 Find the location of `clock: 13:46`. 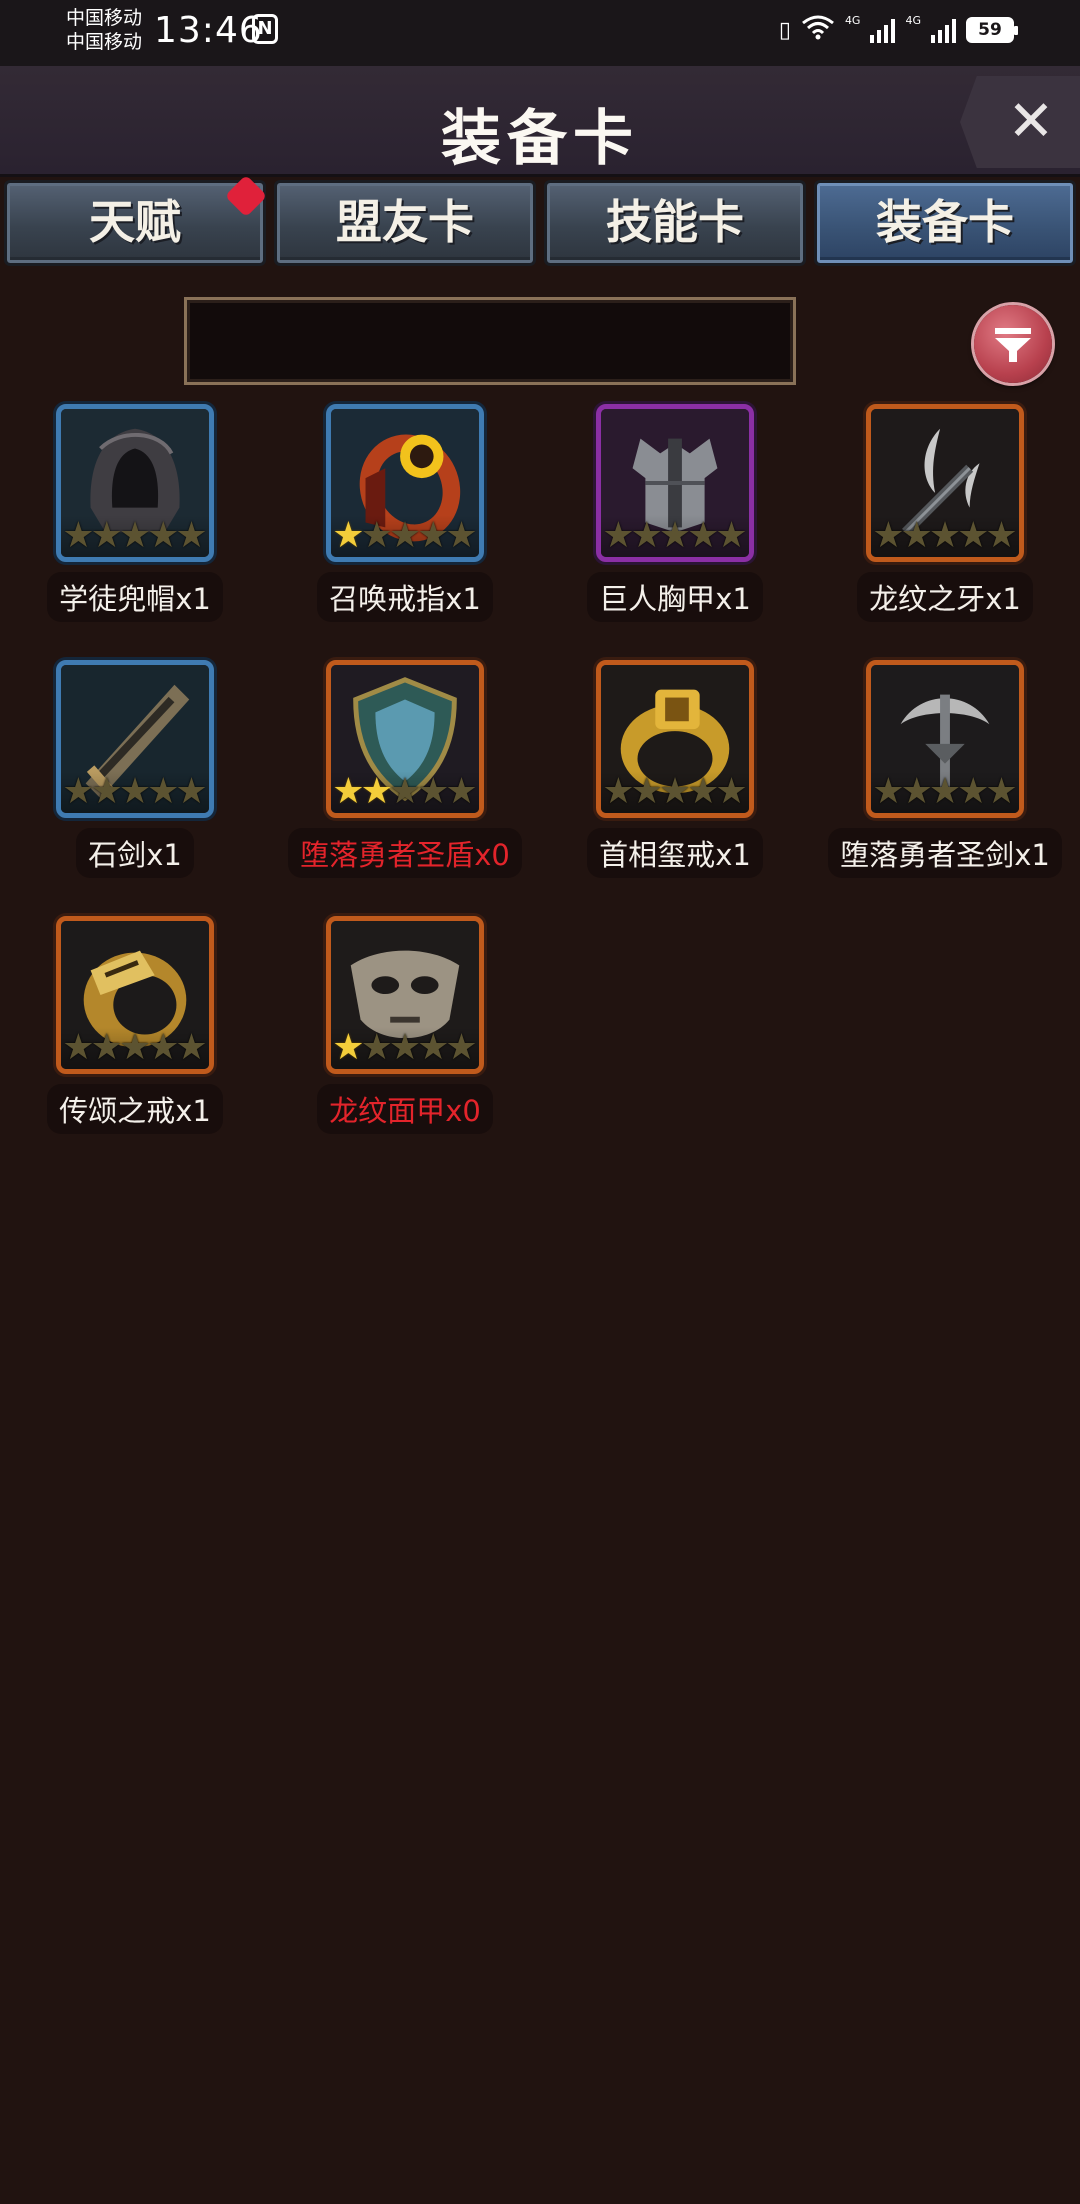

clock: 13:46 is located at coordinates (208, 30).